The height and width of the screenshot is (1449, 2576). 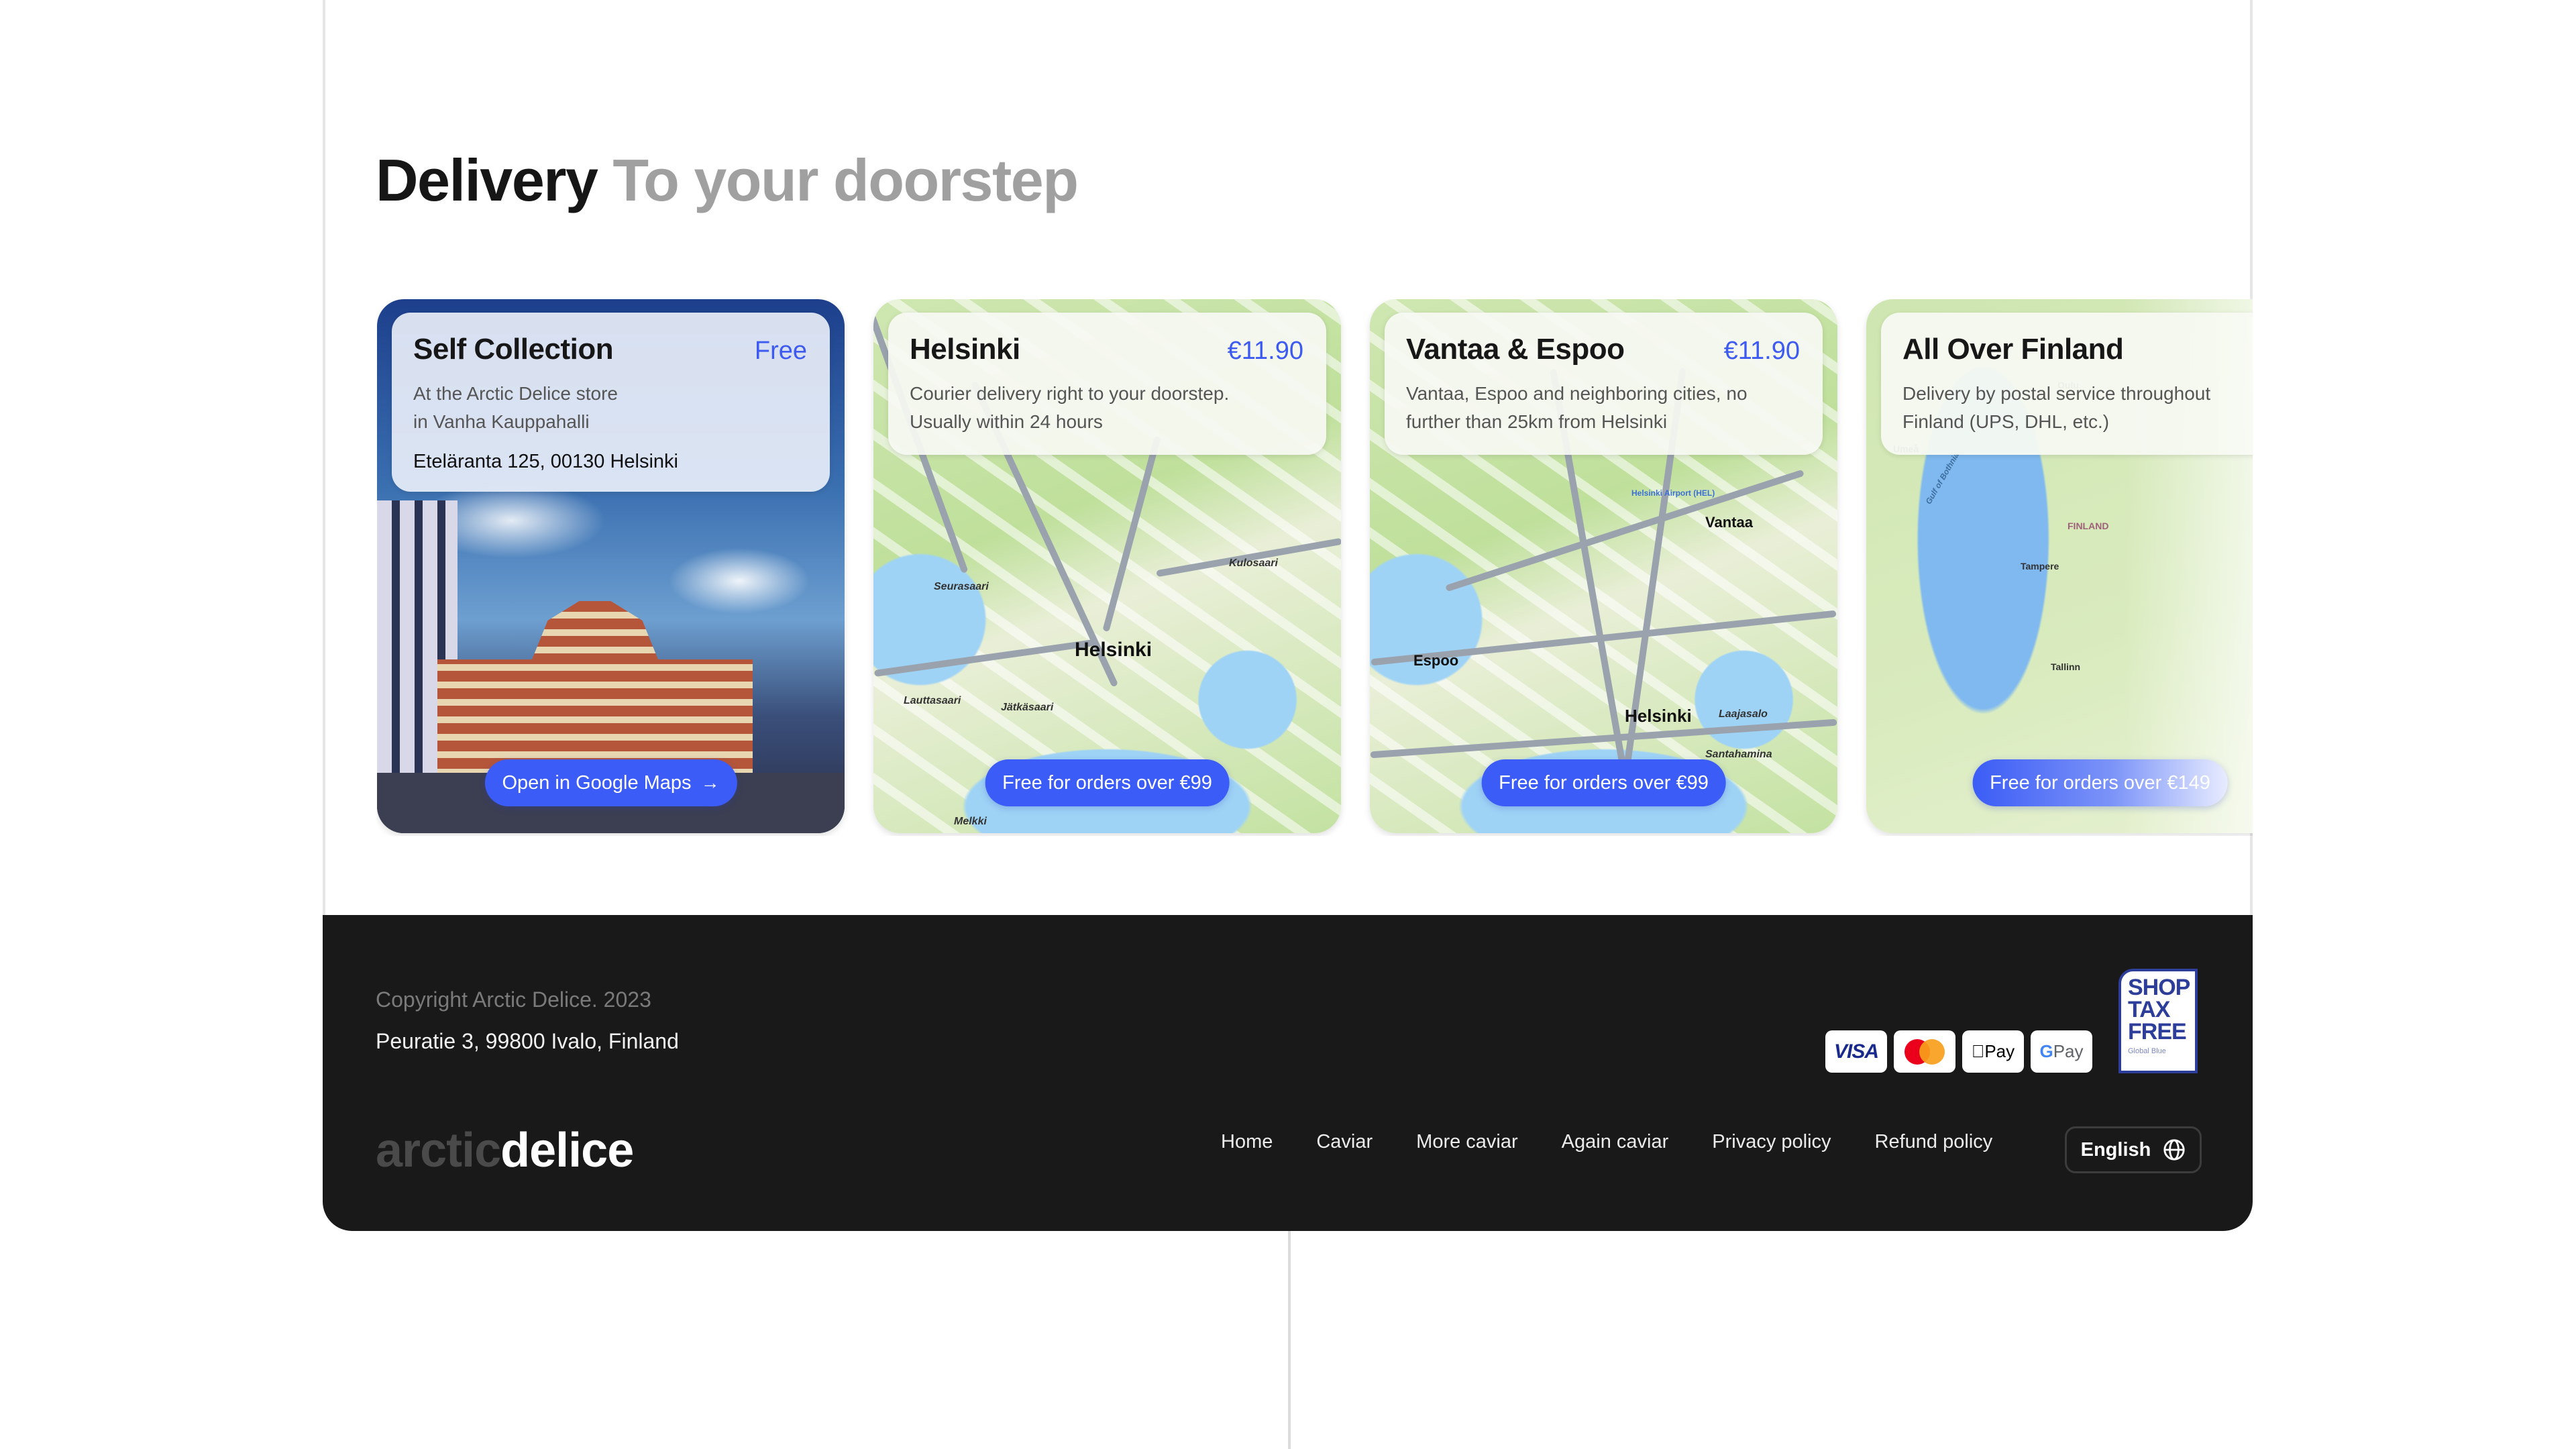 I want to click on button-label: Open in Google Maps, so click(x=597, y=782).